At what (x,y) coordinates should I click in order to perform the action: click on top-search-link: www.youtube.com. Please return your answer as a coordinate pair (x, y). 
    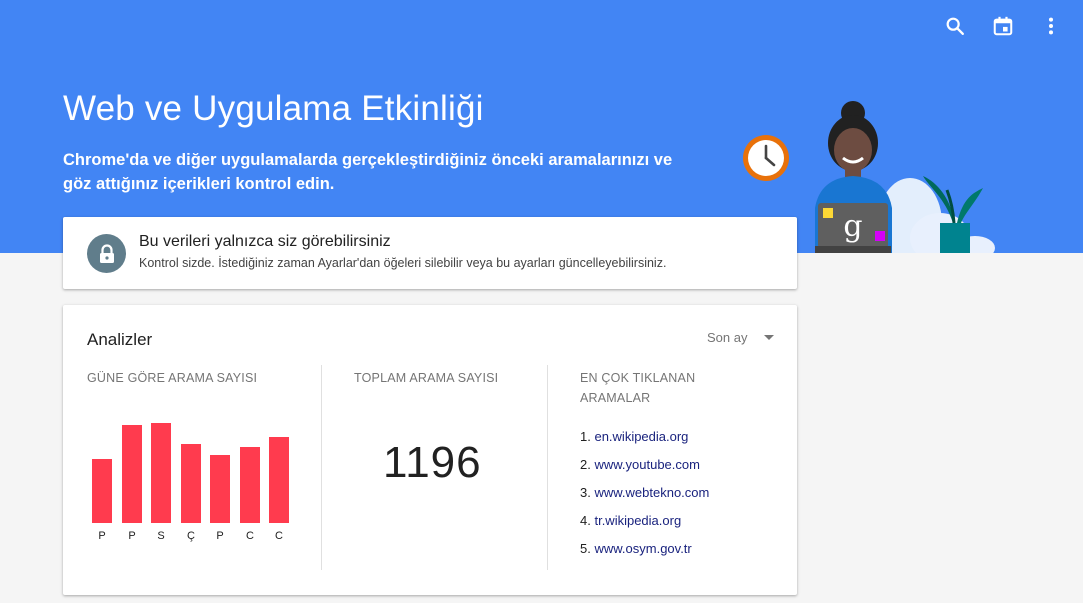
    Looking at the image, I should click on (647, 464).